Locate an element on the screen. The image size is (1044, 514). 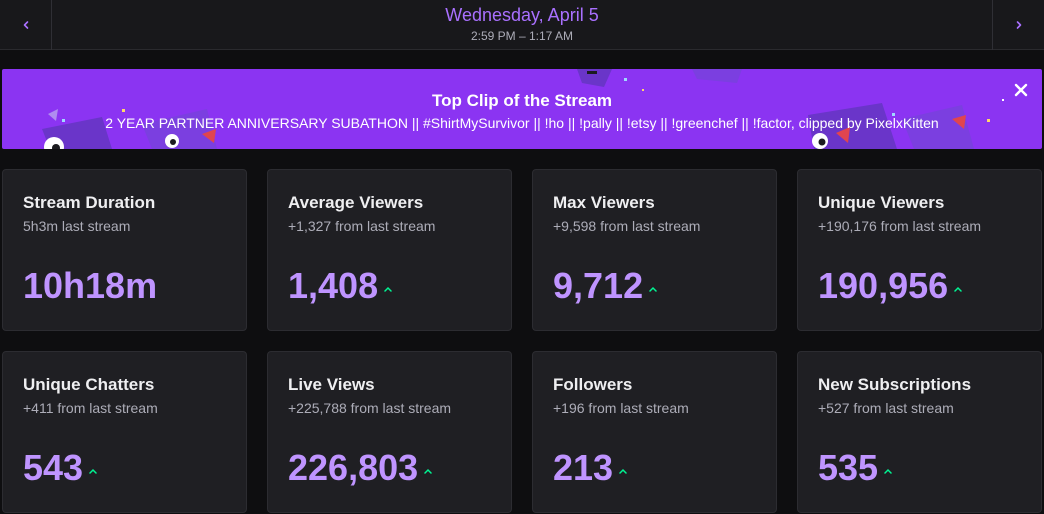
next-stream-button is located at coordinates (1018, 25).